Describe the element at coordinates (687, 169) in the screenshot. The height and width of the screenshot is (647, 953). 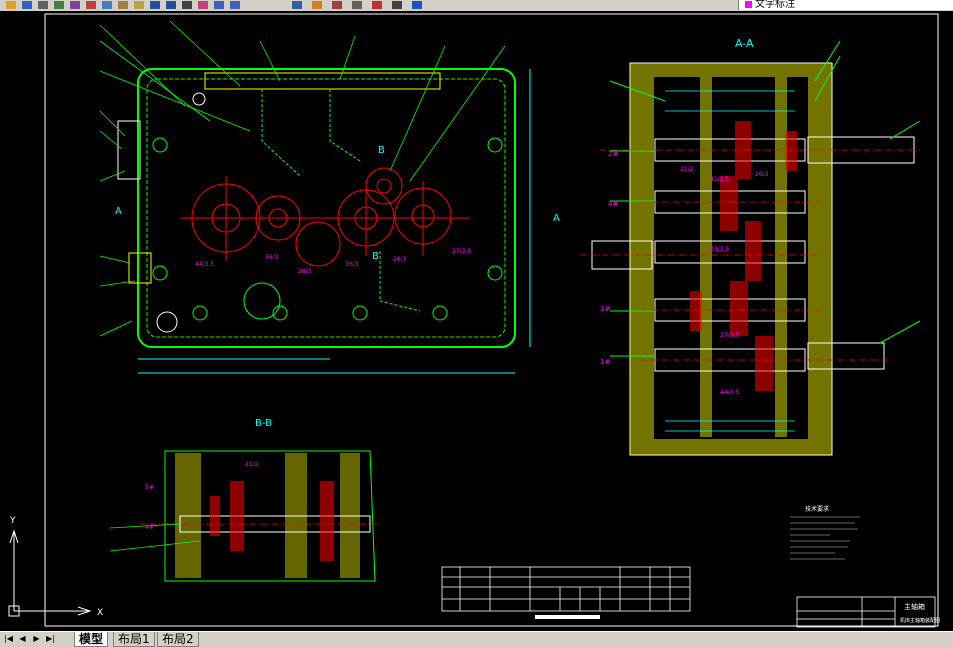
I see `aa-gear-label-1: 21/2` at that location.